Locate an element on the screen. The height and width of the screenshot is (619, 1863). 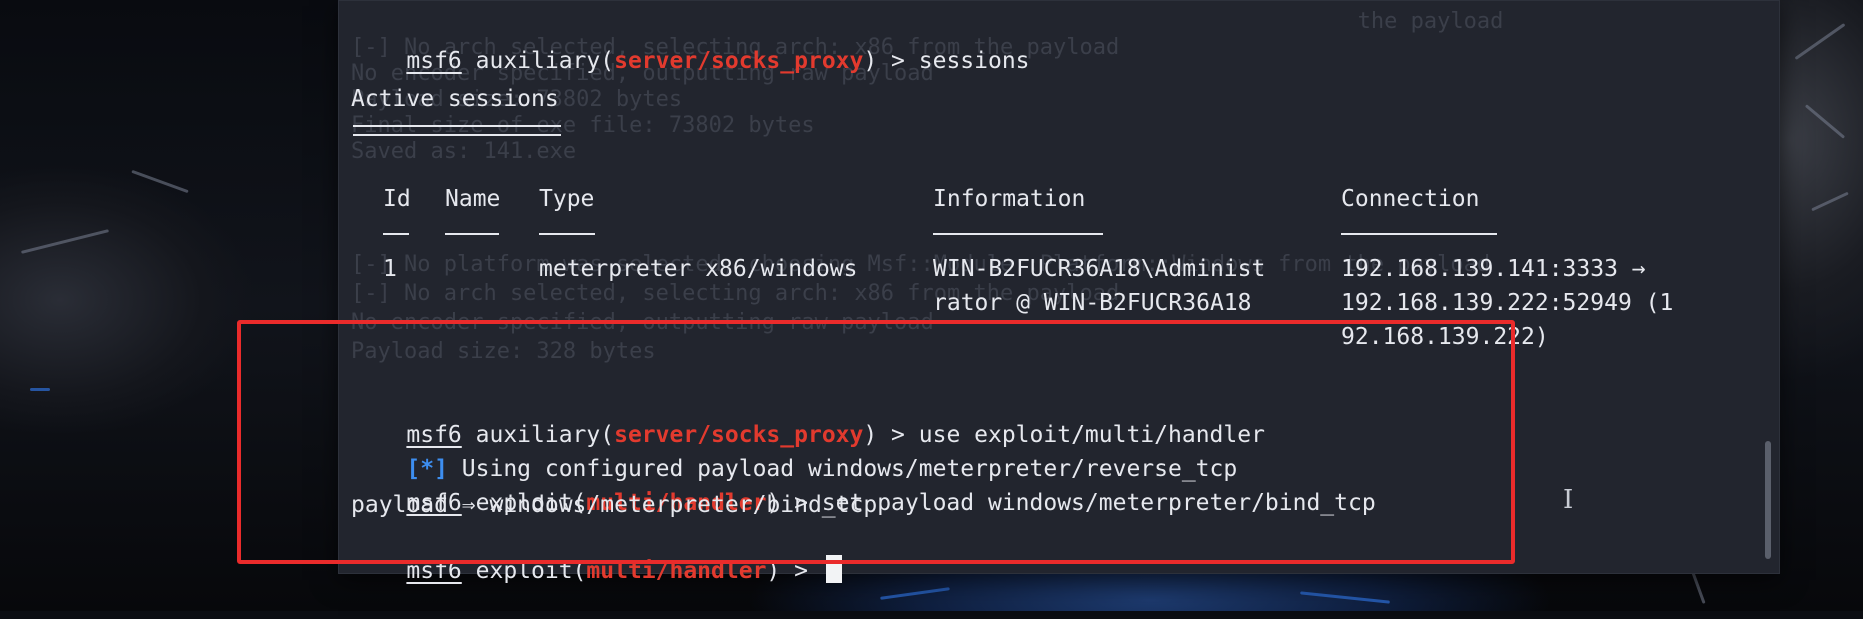
table-cell-info-line1: WIN-B2FUCR36A18\Administ is located at coordinates (1099, 269).